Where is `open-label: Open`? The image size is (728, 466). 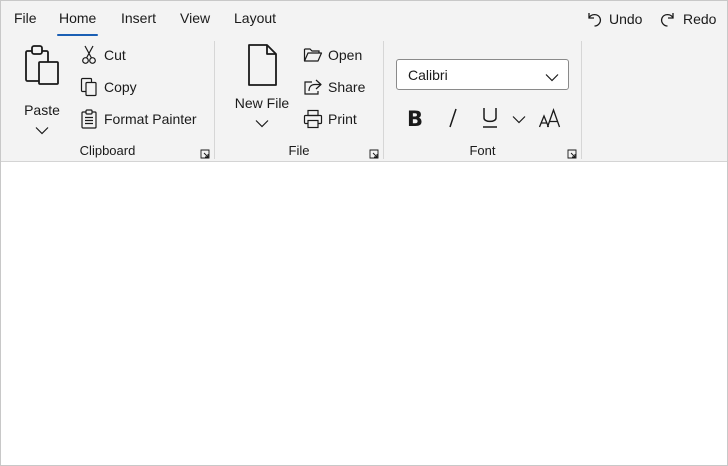
open-label: Open is located at coordinates (345, 55).